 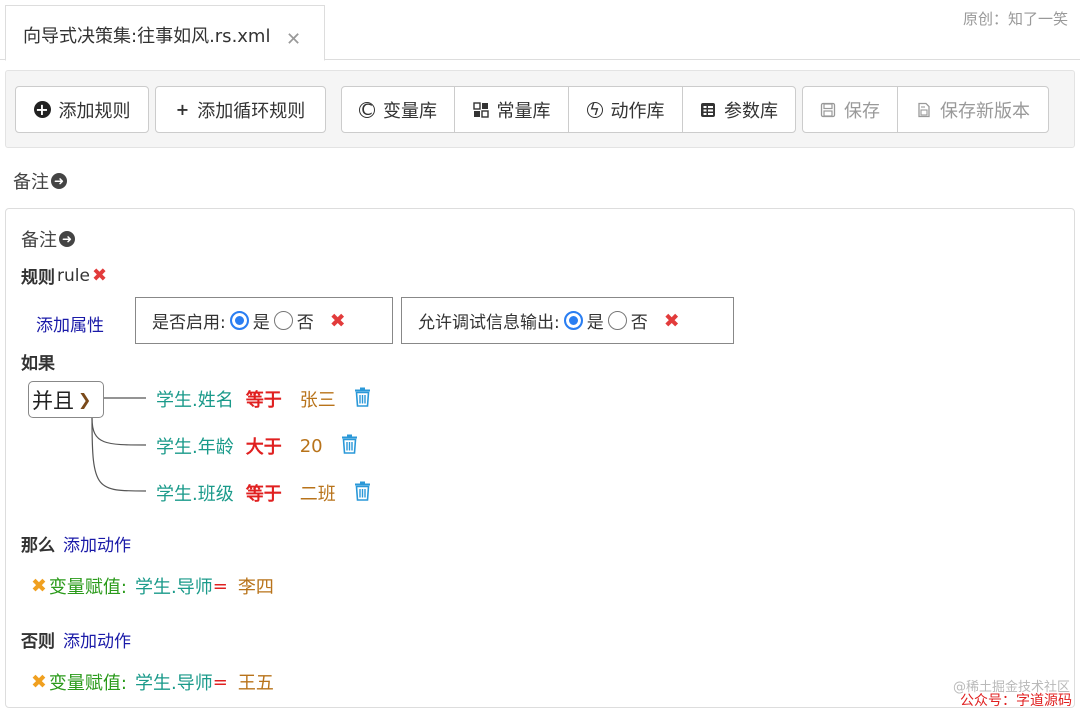 I want to click on condition-value: 张三, so click(x=318, y=399).